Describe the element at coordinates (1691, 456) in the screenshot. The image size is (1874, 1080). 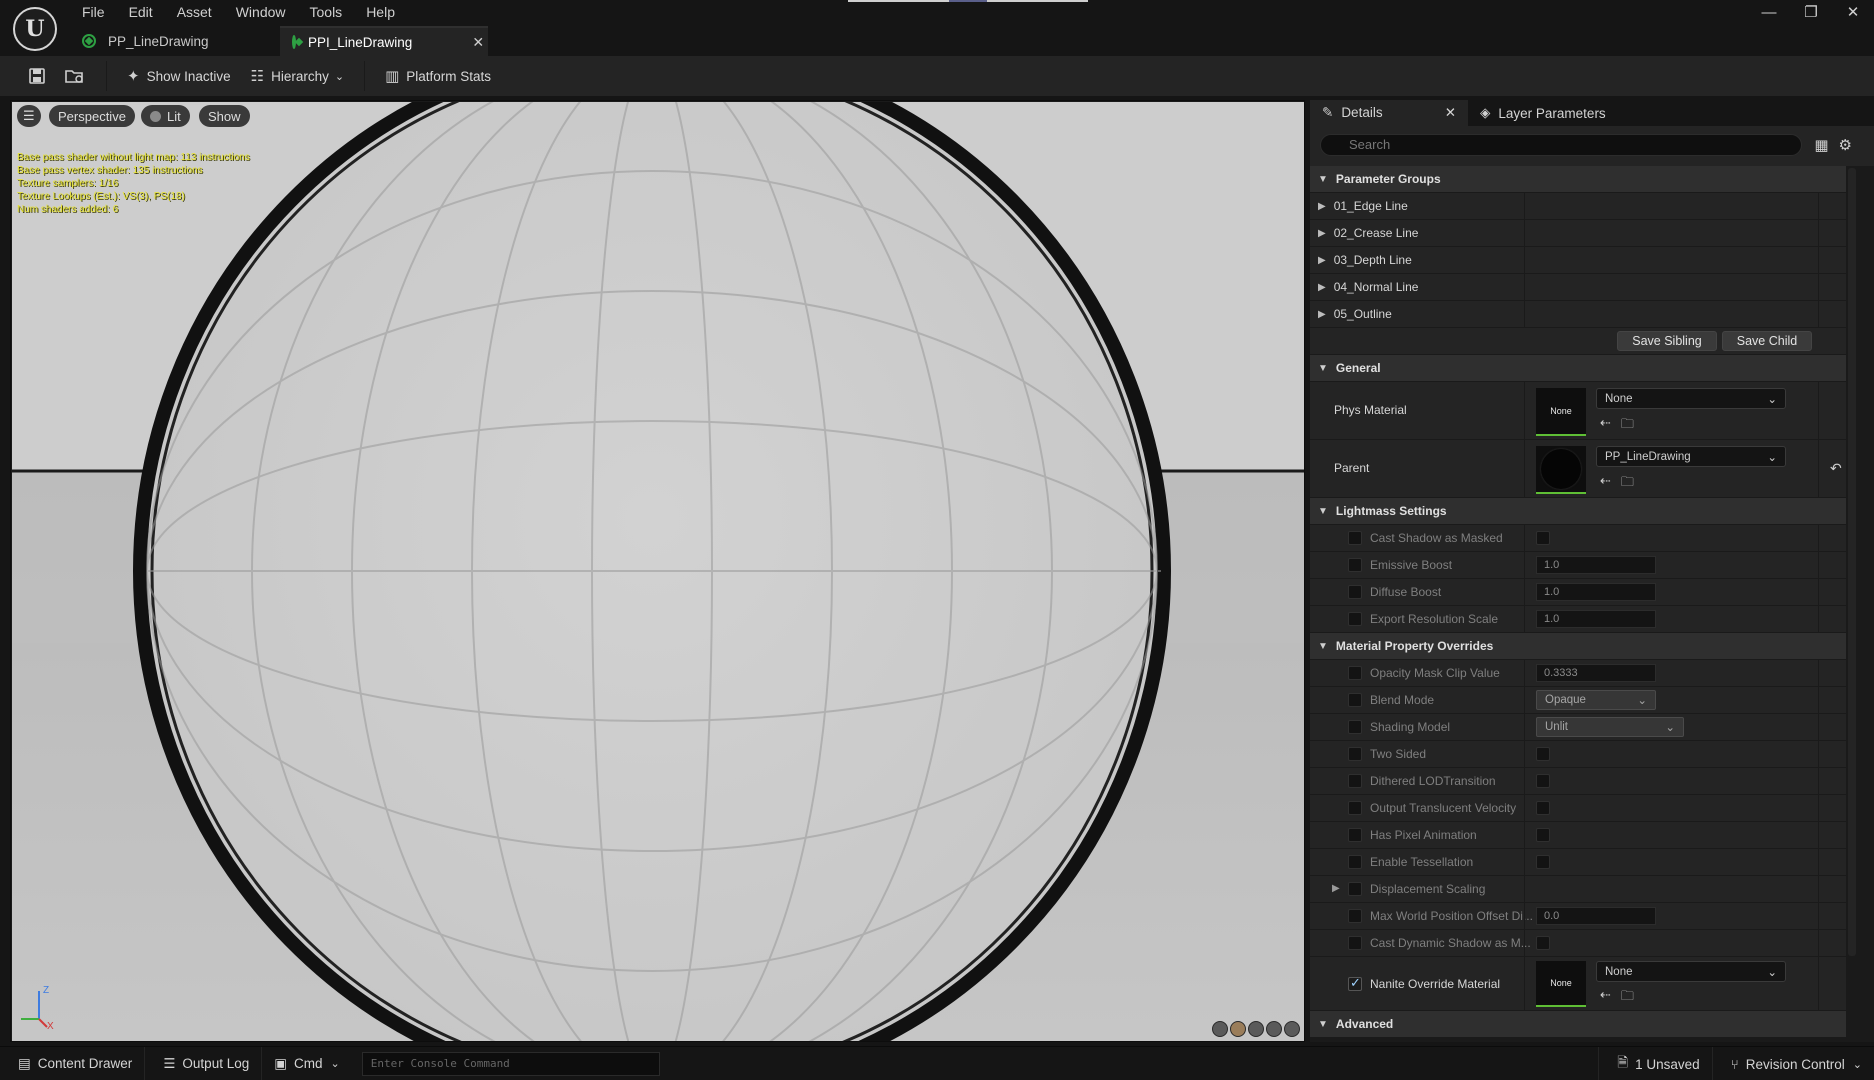
I see `parent-dropdown: PP_LineDrawing ⌄` at that location.